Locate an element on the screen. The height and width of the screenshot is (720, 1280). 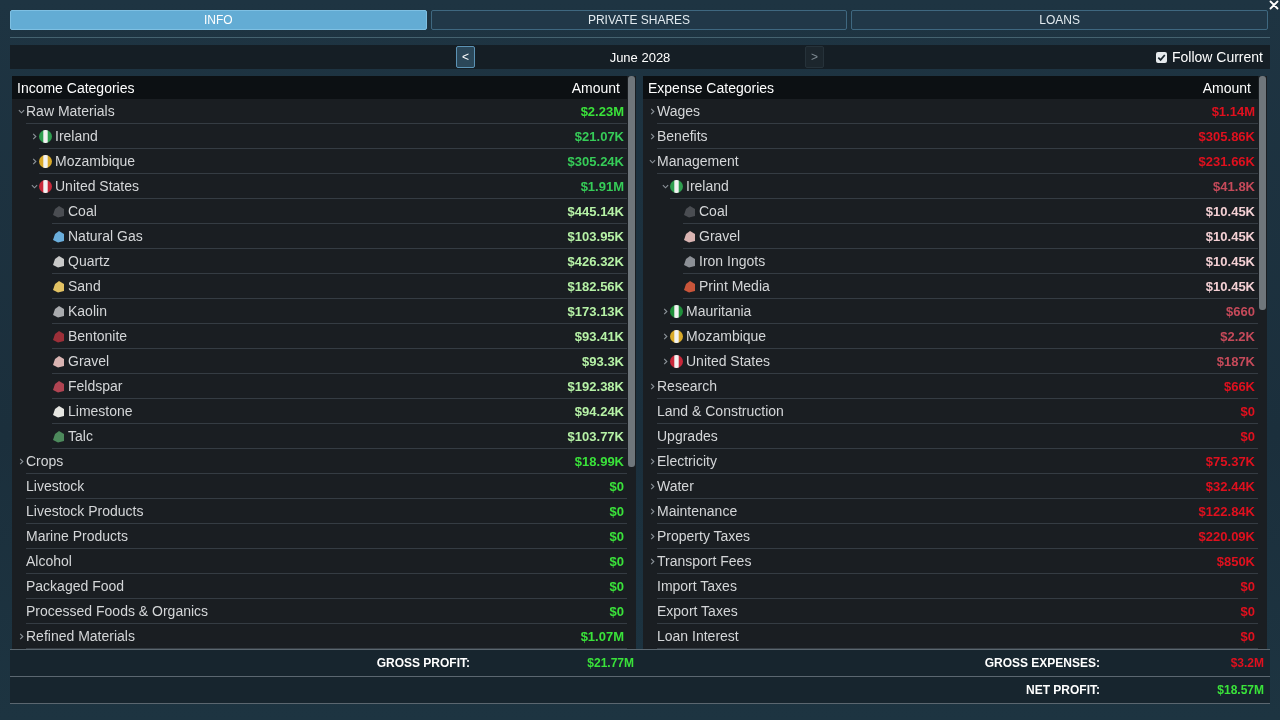
amount-value: $187K is located at coordinates (1235, 361).